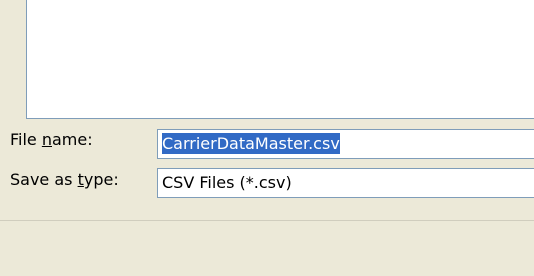 The height and width of the screenshot is (276, 534). Describe the element at coordinates (44, 179) in the screenshot. I see `save-as-type-label-pre: Save as` at that location.